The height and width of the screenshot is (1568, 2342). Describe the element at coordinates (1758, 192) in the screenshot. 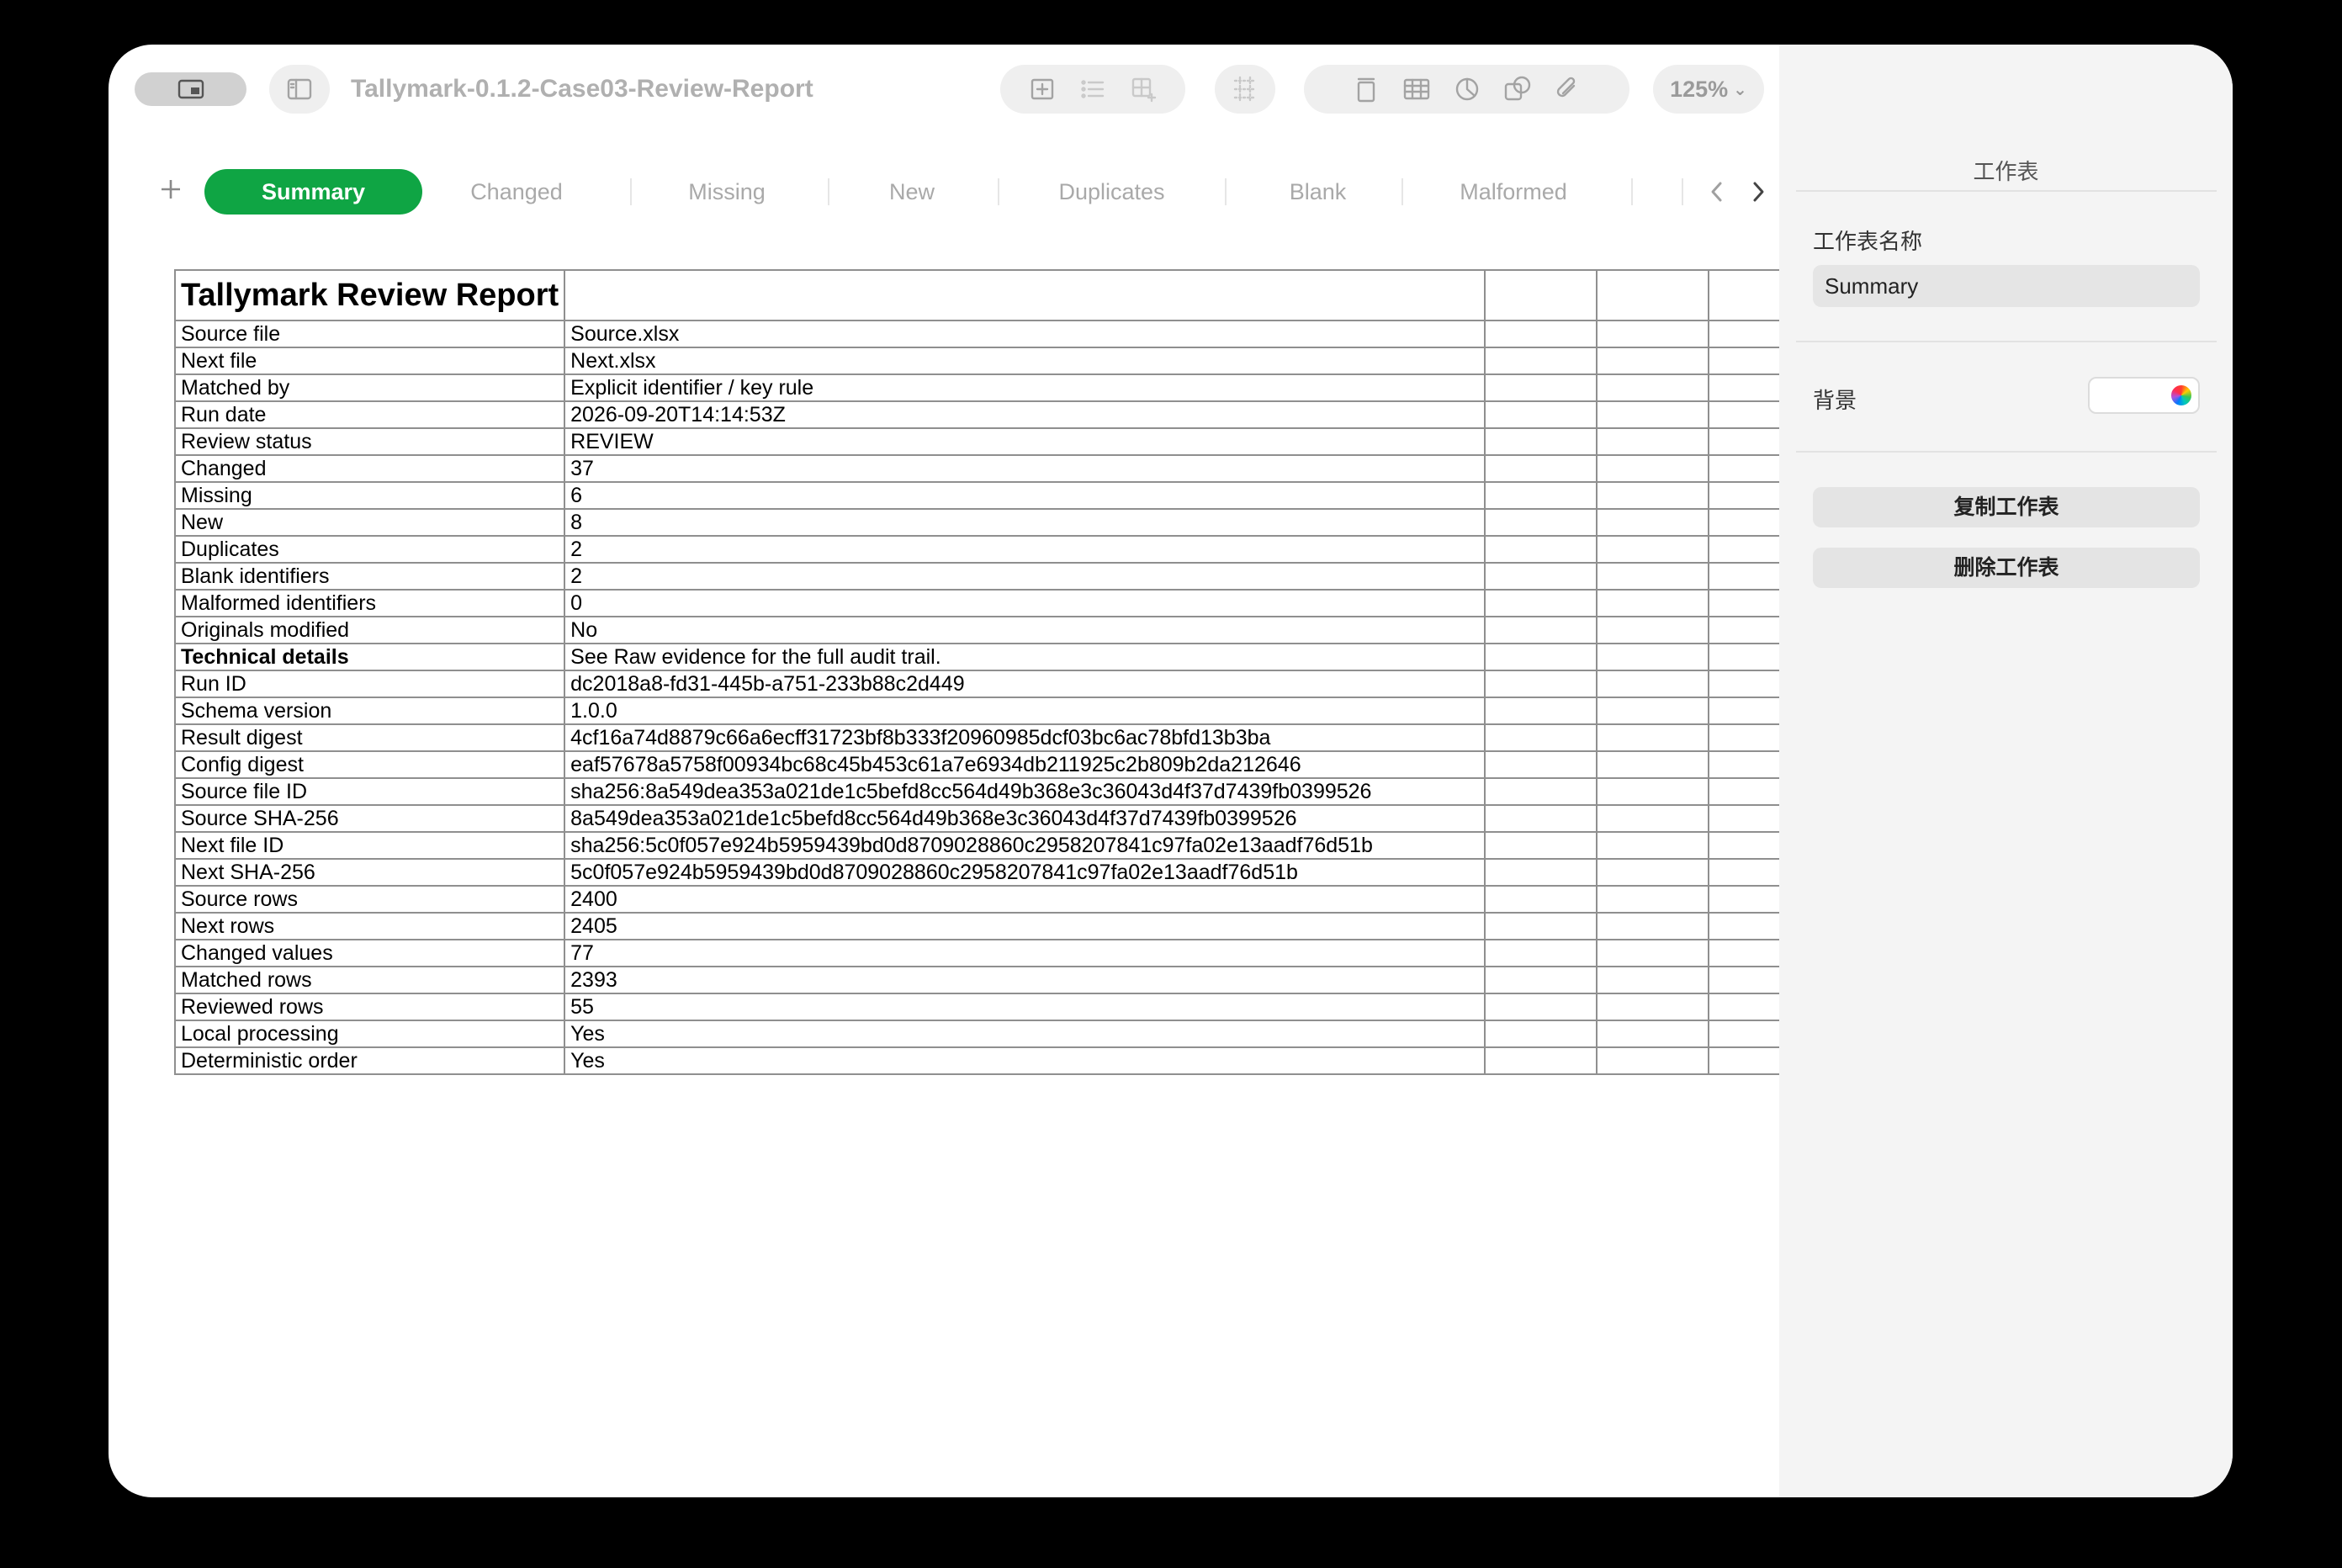

I see `tabs-scroll-right-button` at that location.